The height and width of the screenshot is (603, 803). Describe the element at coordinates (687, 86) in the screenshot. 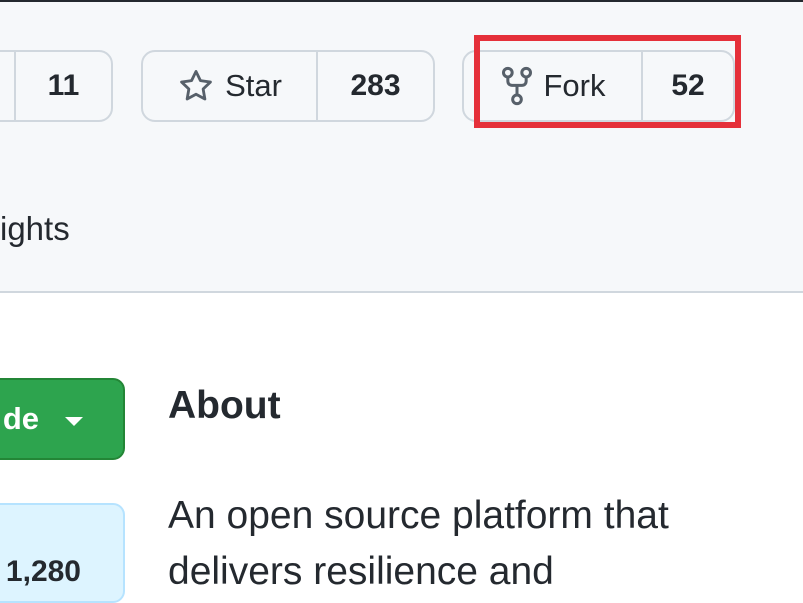

I see `fork-count: 52` at that location.